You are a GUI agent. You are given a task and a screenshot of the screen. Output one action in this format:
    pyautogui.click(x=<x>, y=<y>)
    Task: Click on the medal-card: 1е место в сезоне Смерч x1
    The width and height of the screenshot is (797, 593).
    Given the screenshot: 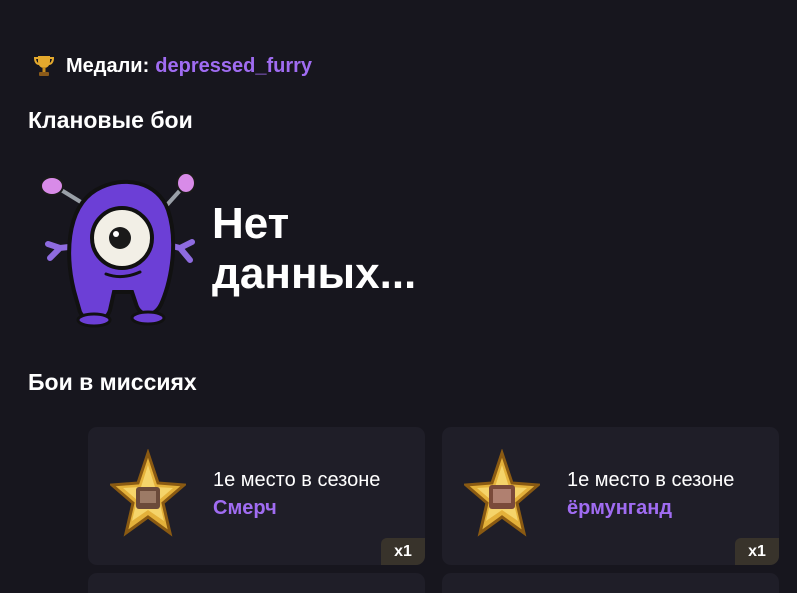 What is the action you would take?
    pyautogui.click(x=256, y=496)
    